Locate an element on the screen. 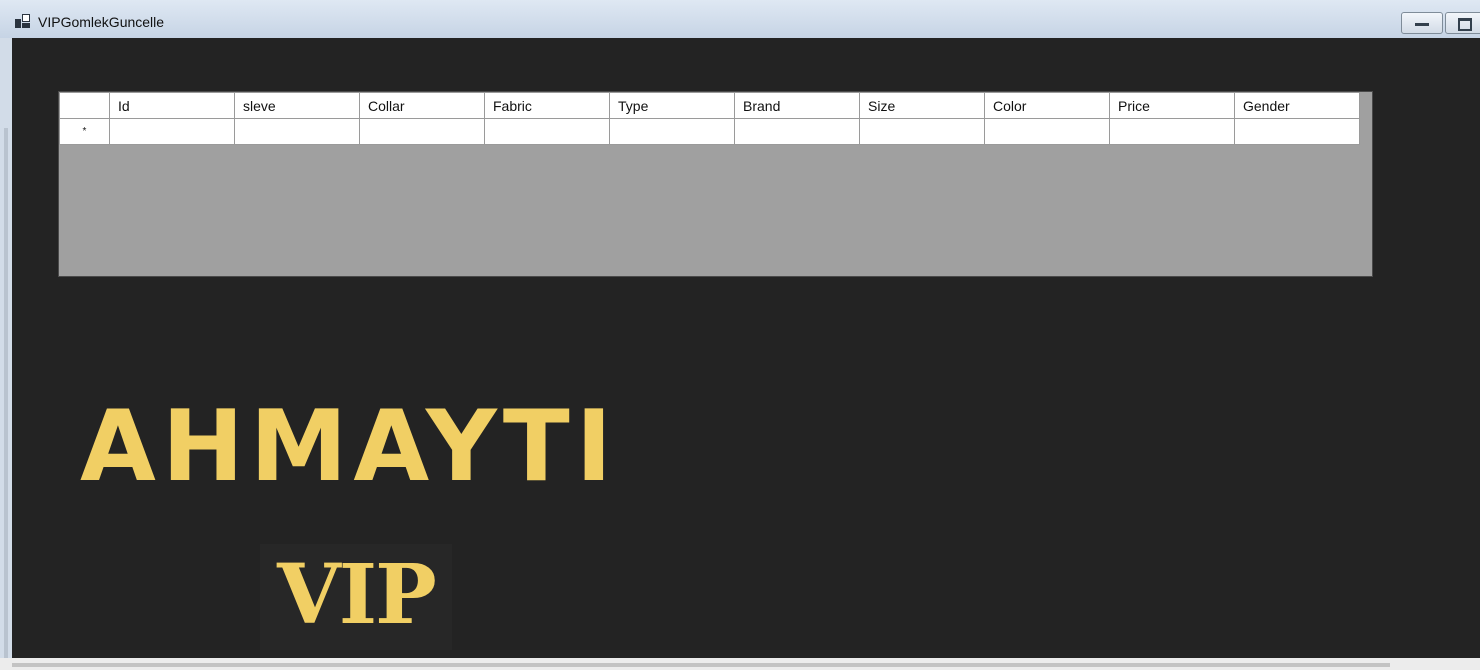 This screenshot has height=670, width=1480. cell-sleve is located at coordinates (297, 131).